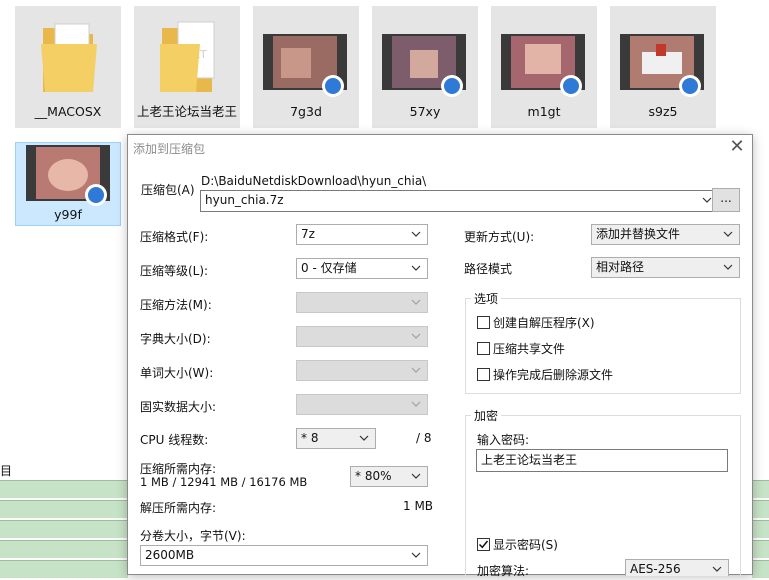 This screenshot has height=580, width=769. I want to click on method-label: 压缩方法(M):, so click(176, 305).